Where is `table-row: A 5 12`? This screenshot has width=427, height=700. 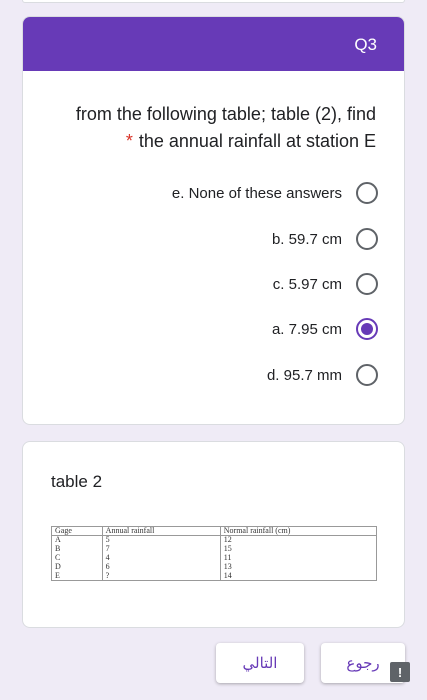 table-row: A 5 12 is located at coordinates (214, 540).